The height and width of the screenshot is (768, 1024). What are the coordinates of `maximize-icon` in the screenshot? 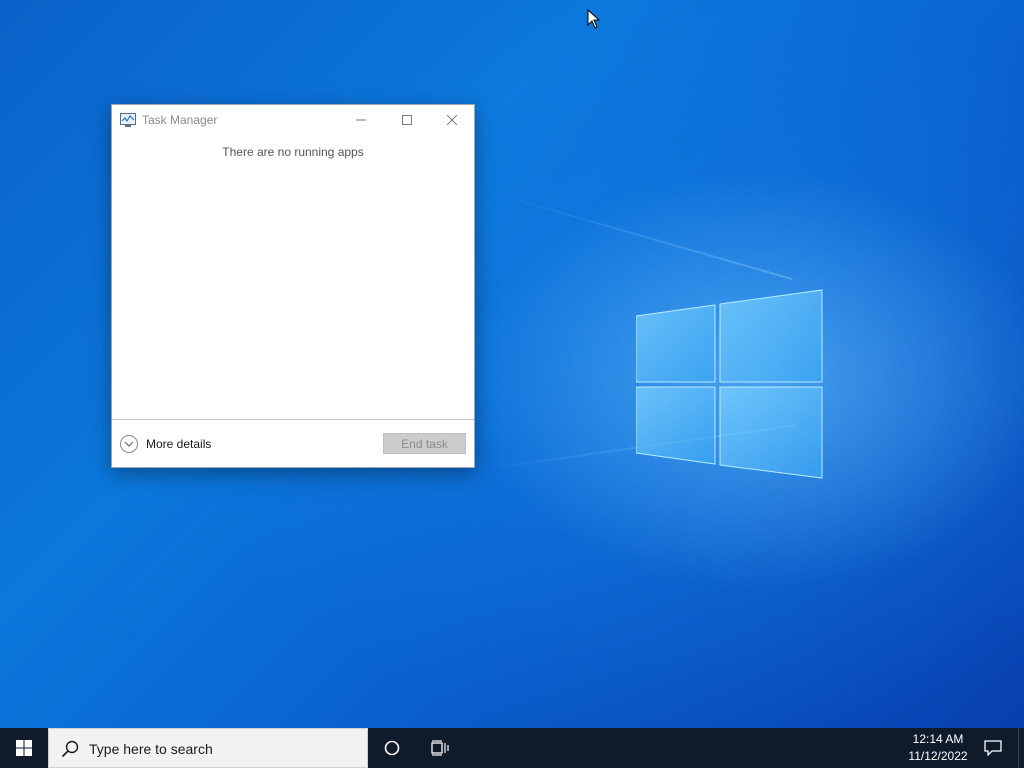 It's located at (407, 120).